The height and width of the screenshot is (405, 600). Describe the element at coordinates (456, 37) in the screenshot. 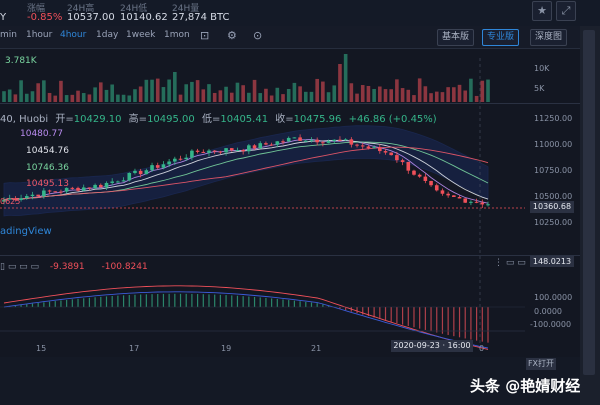

I see `view-basic-button: 基本版` at that location.